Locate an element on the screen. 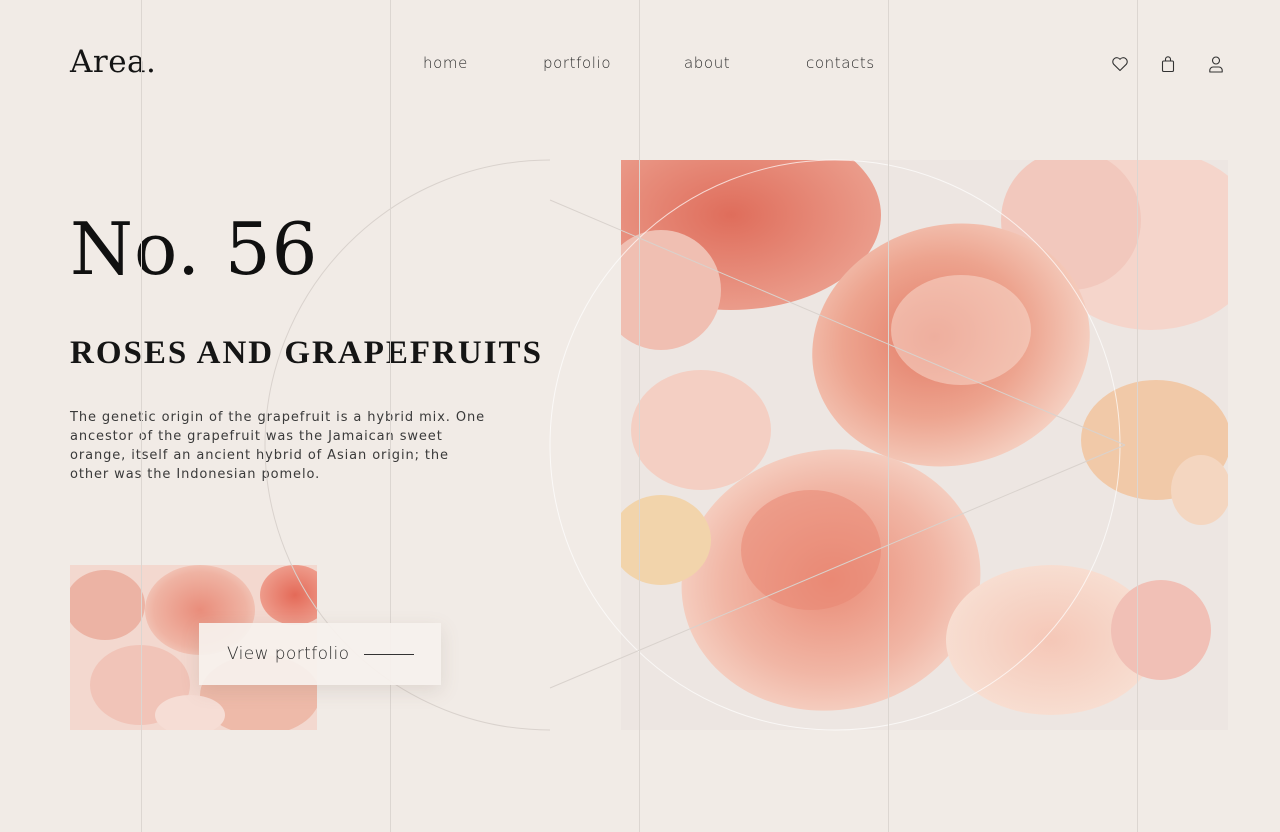 Image resolution: width=1280 pixels, height=832 pixels. nav-home: home is located at coordinates (445, 63).